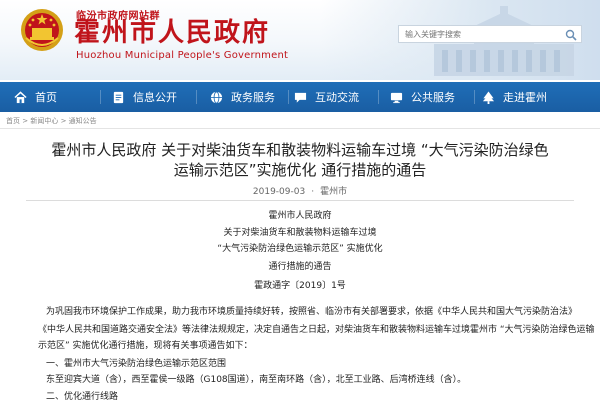 Image resolution: width=600 pixels, height=403 pixels. I want to click on article-source: 霍州市, so click(334, 192).